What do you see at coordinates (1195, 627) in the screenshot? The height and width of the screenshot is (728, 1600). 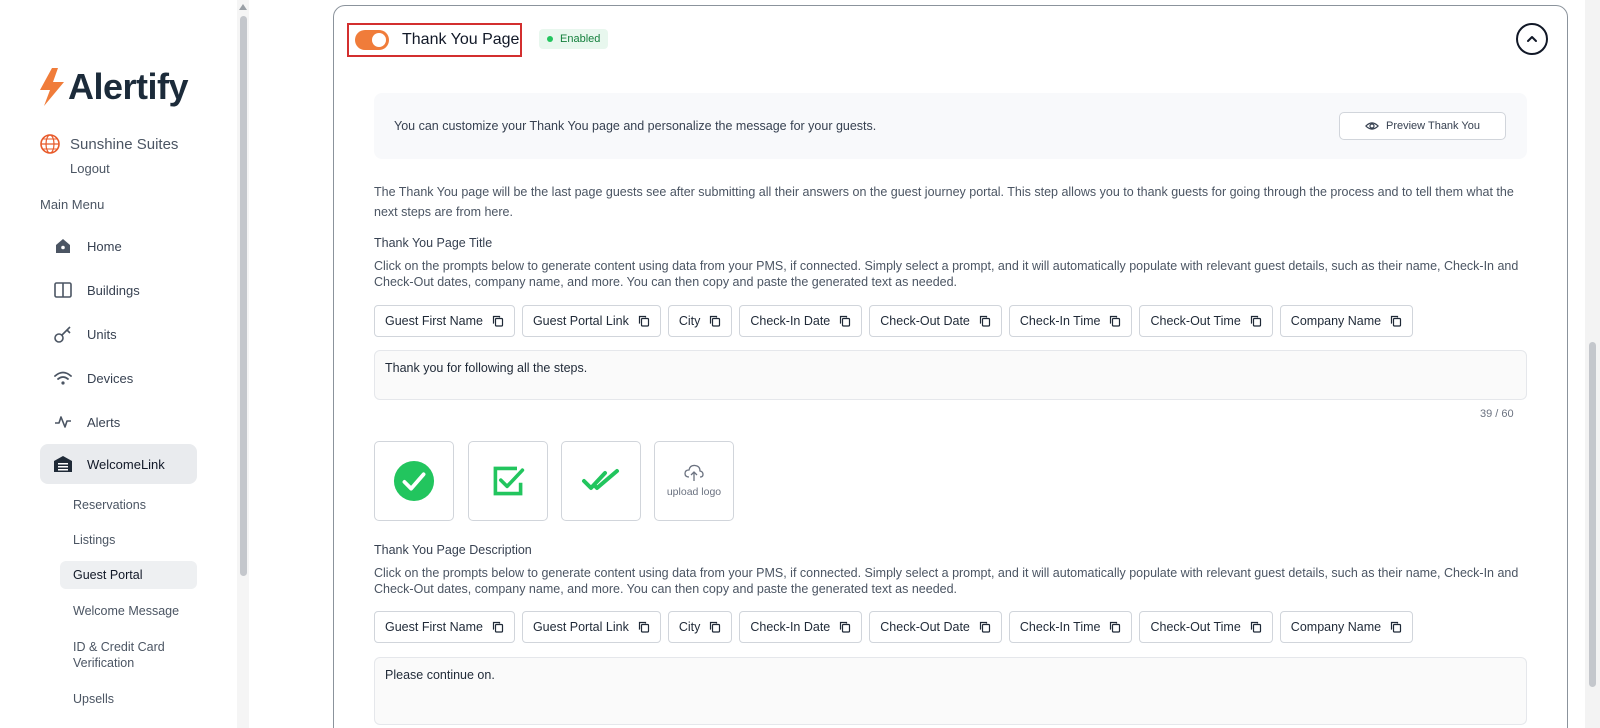 I see `prompt-chip-label: Check-Out Time` at bounding box center [1195, 627].